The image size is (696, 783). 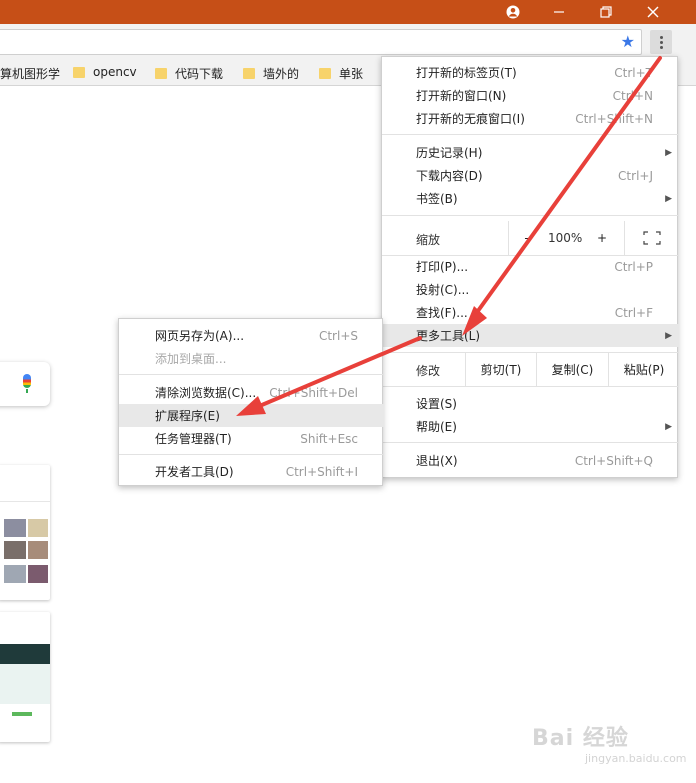 I want to click on baidu-watermark-url: jingyan.baidu.com, so click(x=636, y=758).